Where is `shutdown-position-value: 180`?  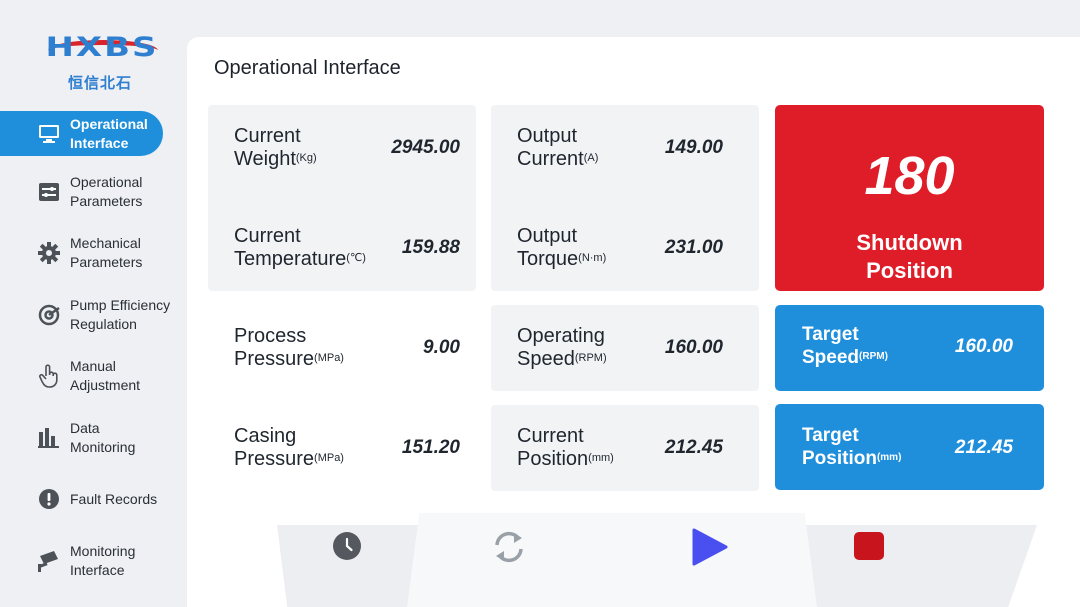 shutdown-position-value: 180 is located at coordinates (909, 176).